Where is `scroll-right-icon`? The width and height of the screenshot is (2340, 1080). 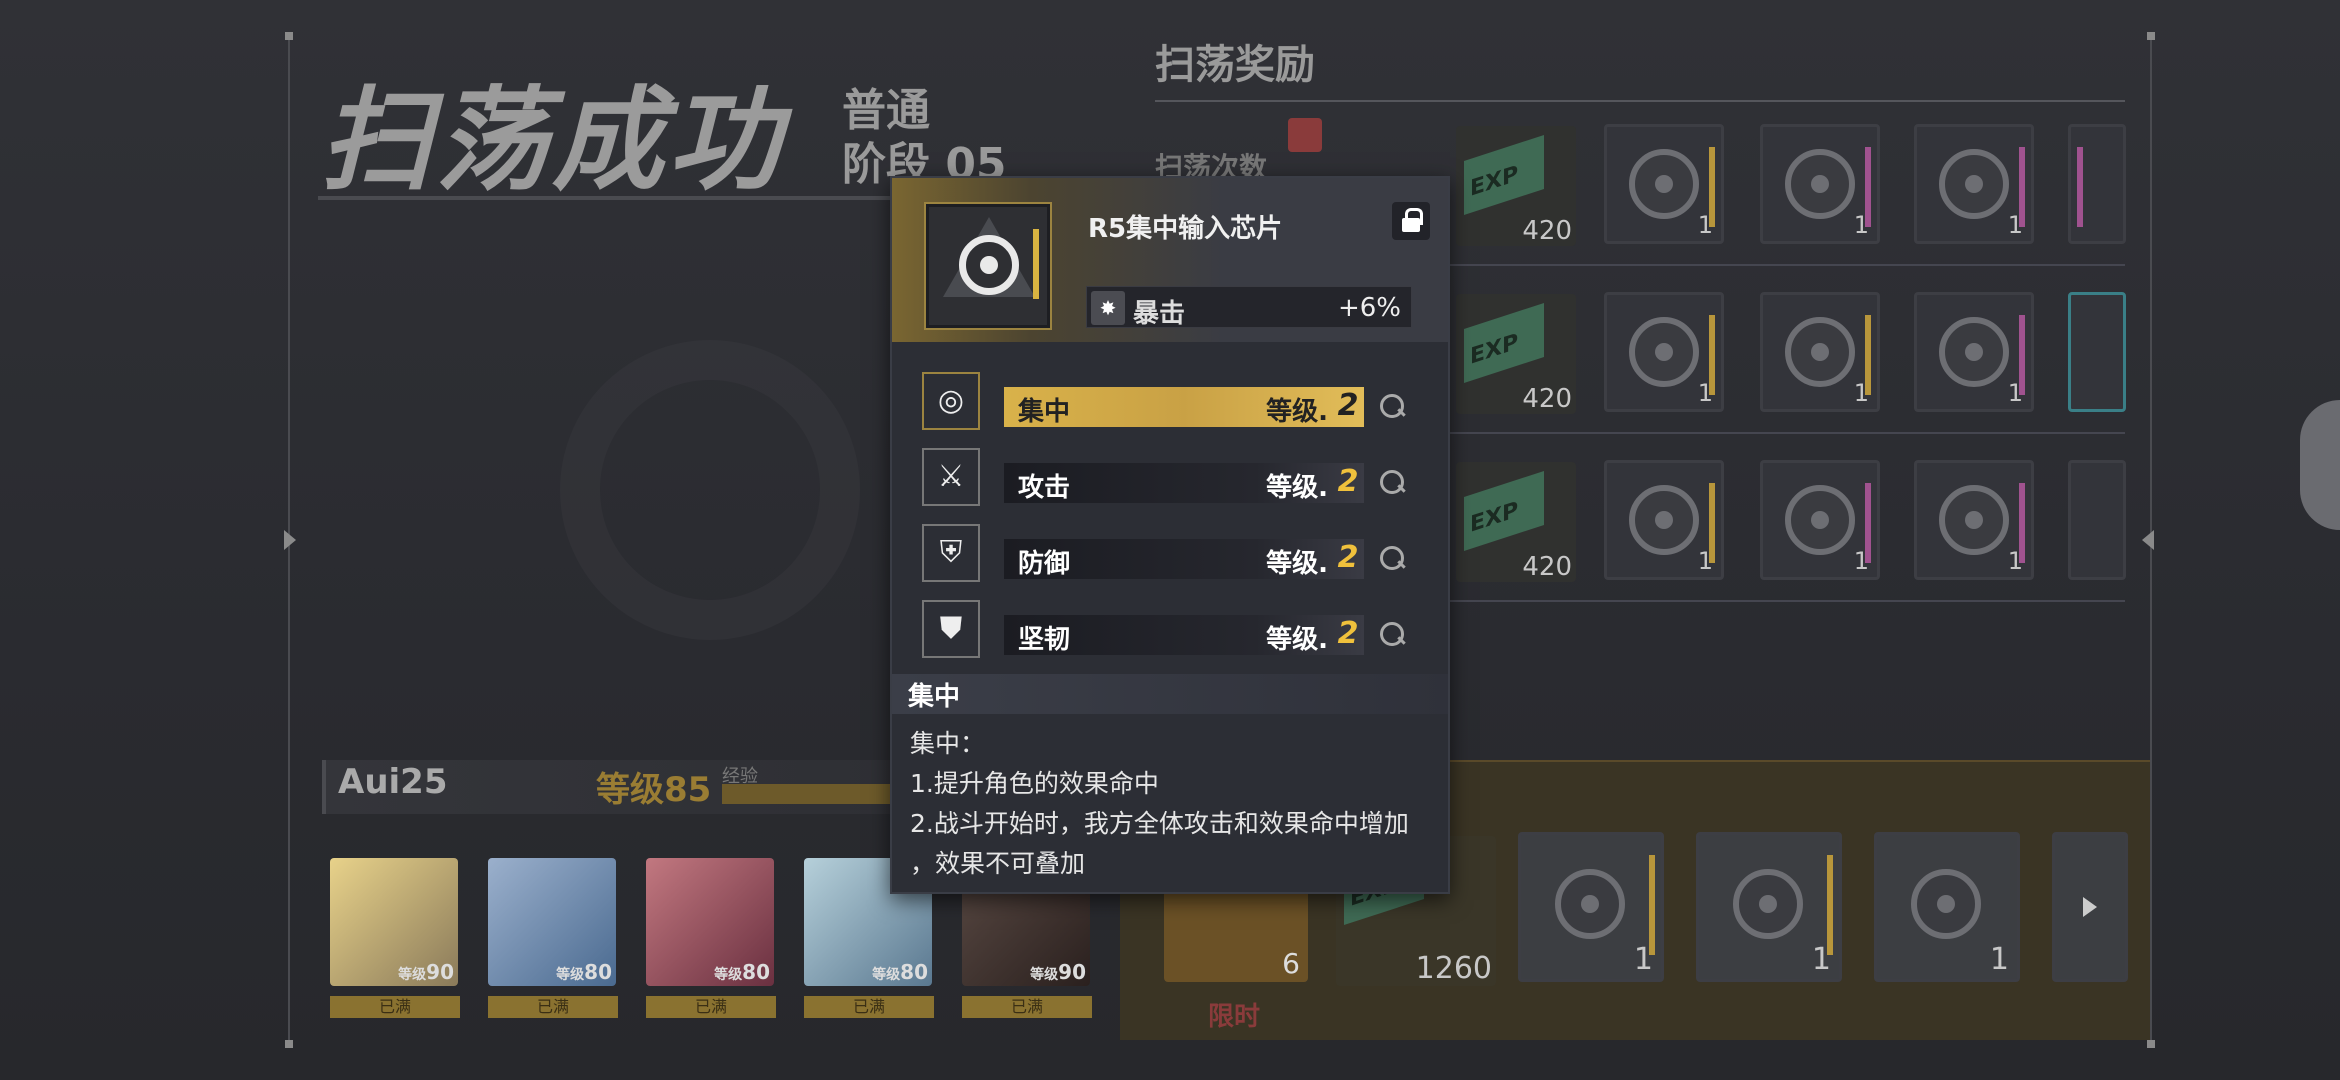 scroll-right-icon is located at coordinates (2090, 907).